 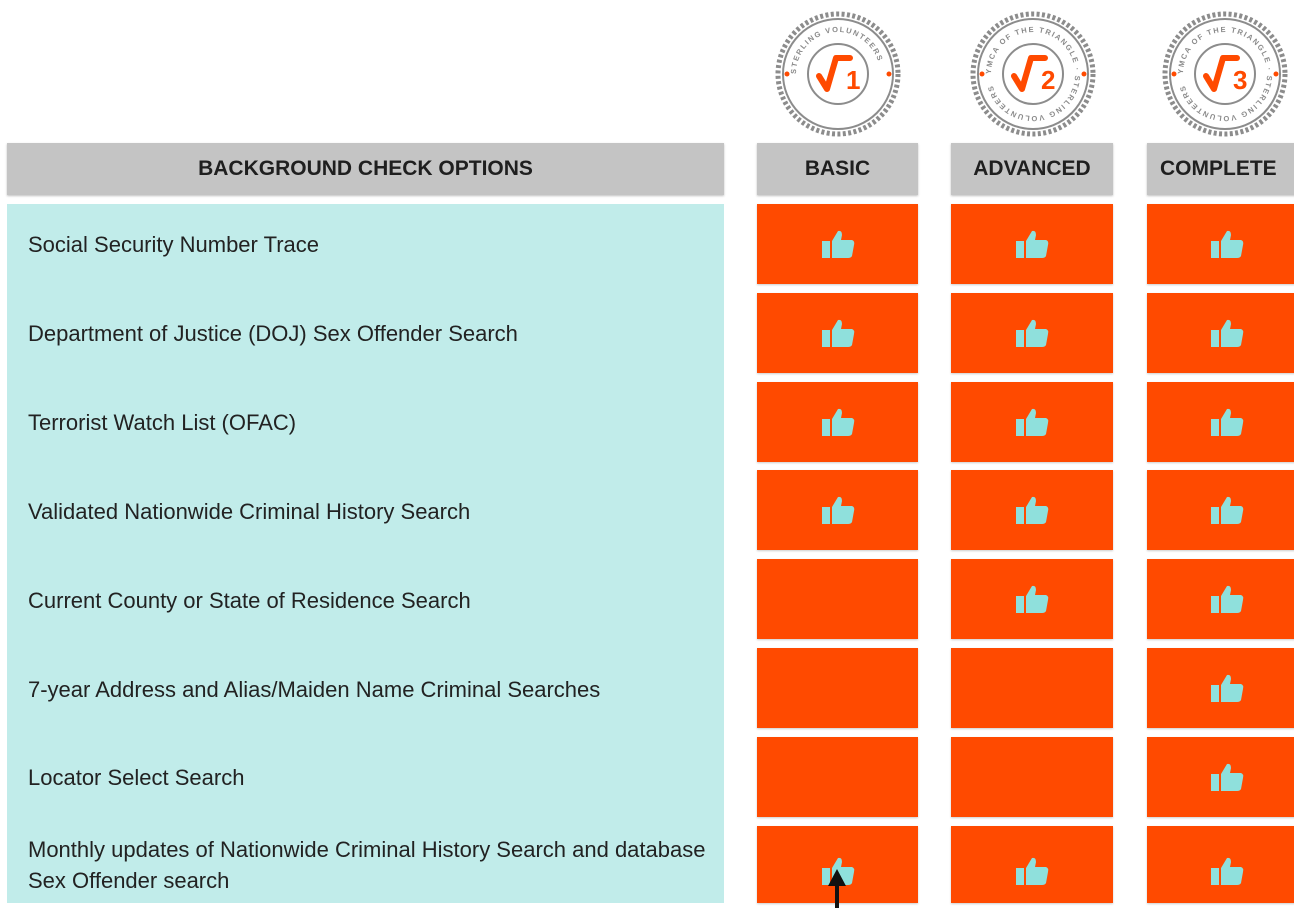 I want to click on badge-number: 2, so click(x=1048, y=80).